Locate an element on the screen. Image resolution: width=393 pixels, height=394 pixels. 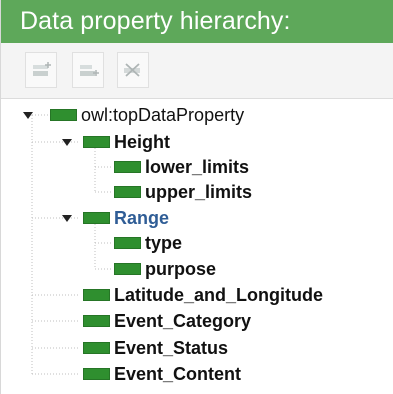
tree-node-range: Range is located at coordinates (126, 218).